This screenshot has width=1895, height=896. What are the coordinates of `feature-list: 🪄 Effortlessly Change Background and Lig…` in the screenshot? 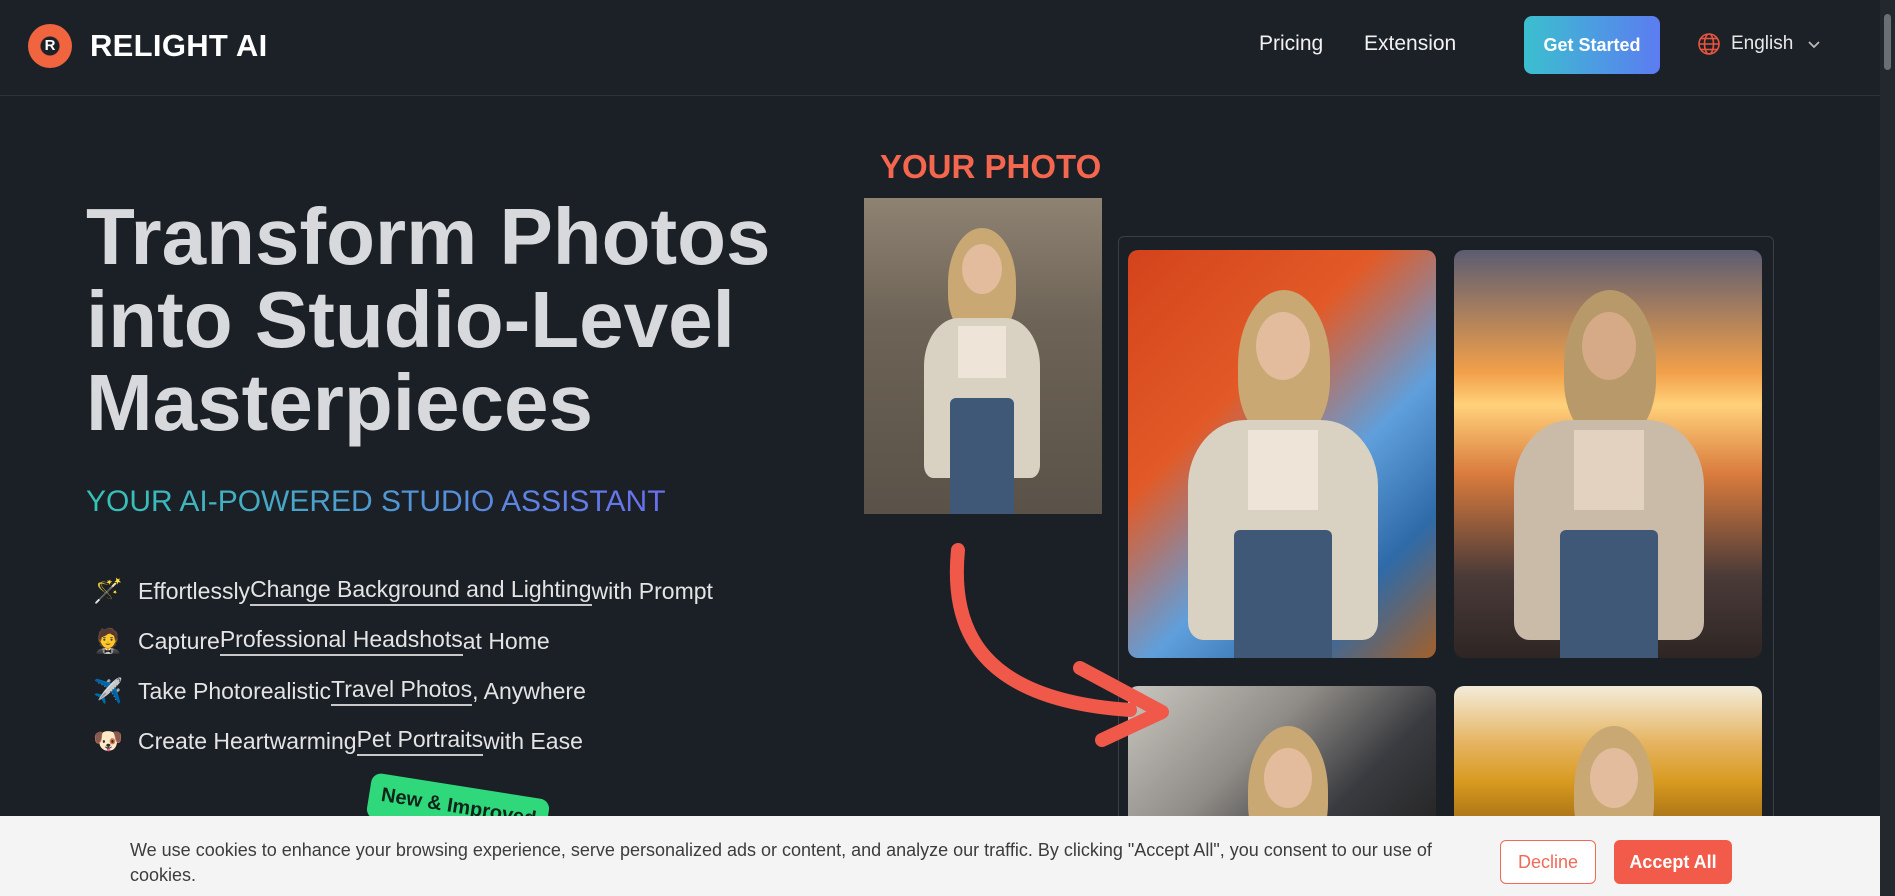 It's located at (401, 666).